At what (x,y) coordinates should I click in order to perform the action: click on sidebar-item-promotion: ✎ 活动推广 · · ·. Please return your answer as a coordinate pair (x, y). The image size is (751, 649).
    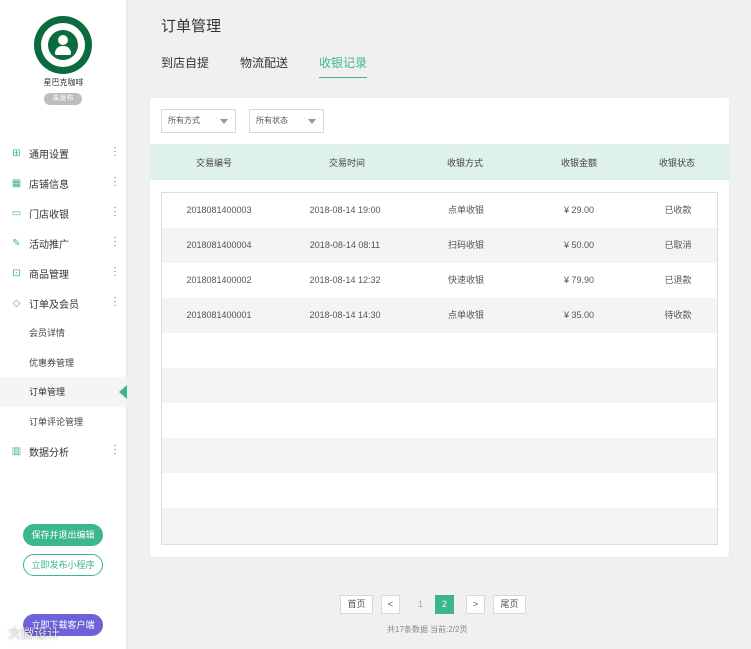
    Looking at the image, I should click on (63, 243).